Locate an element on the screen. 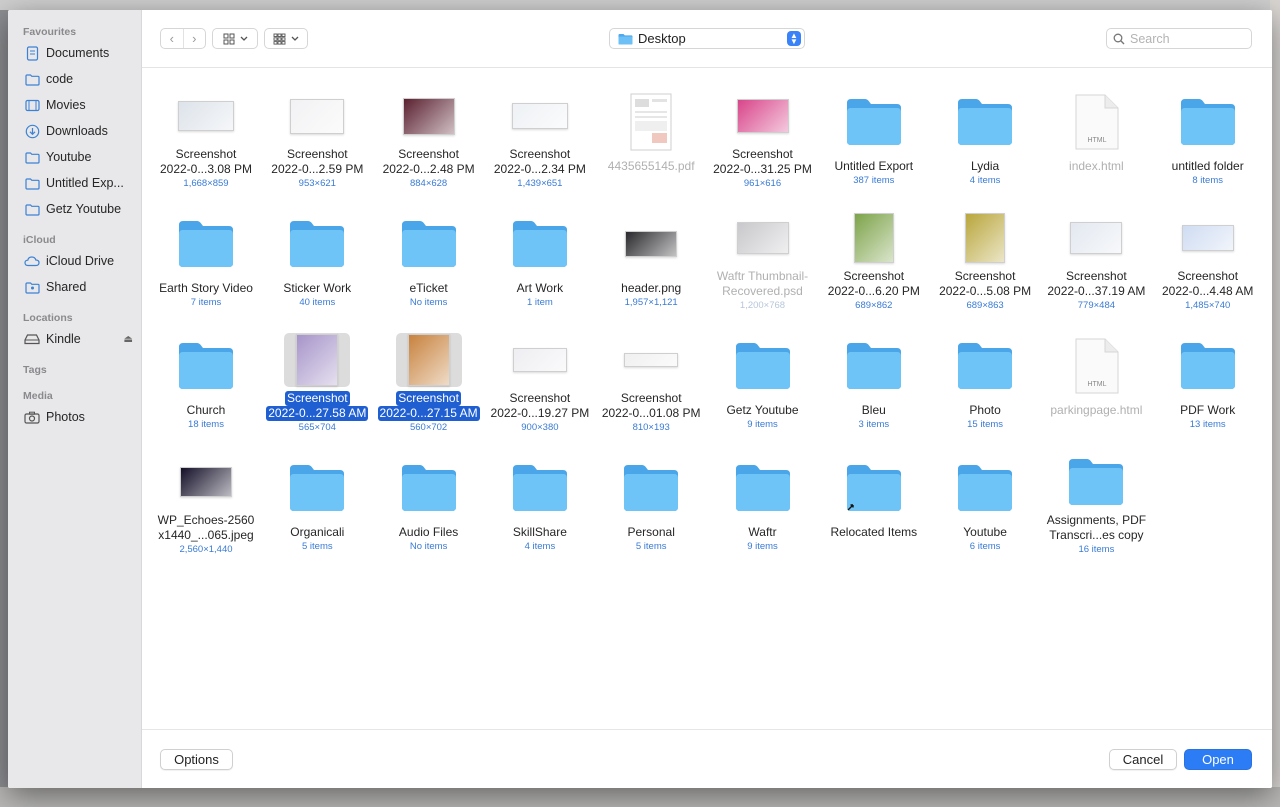 The image size is (1280, 807). file-meta: 1 item is located at coordinates (539, 302).